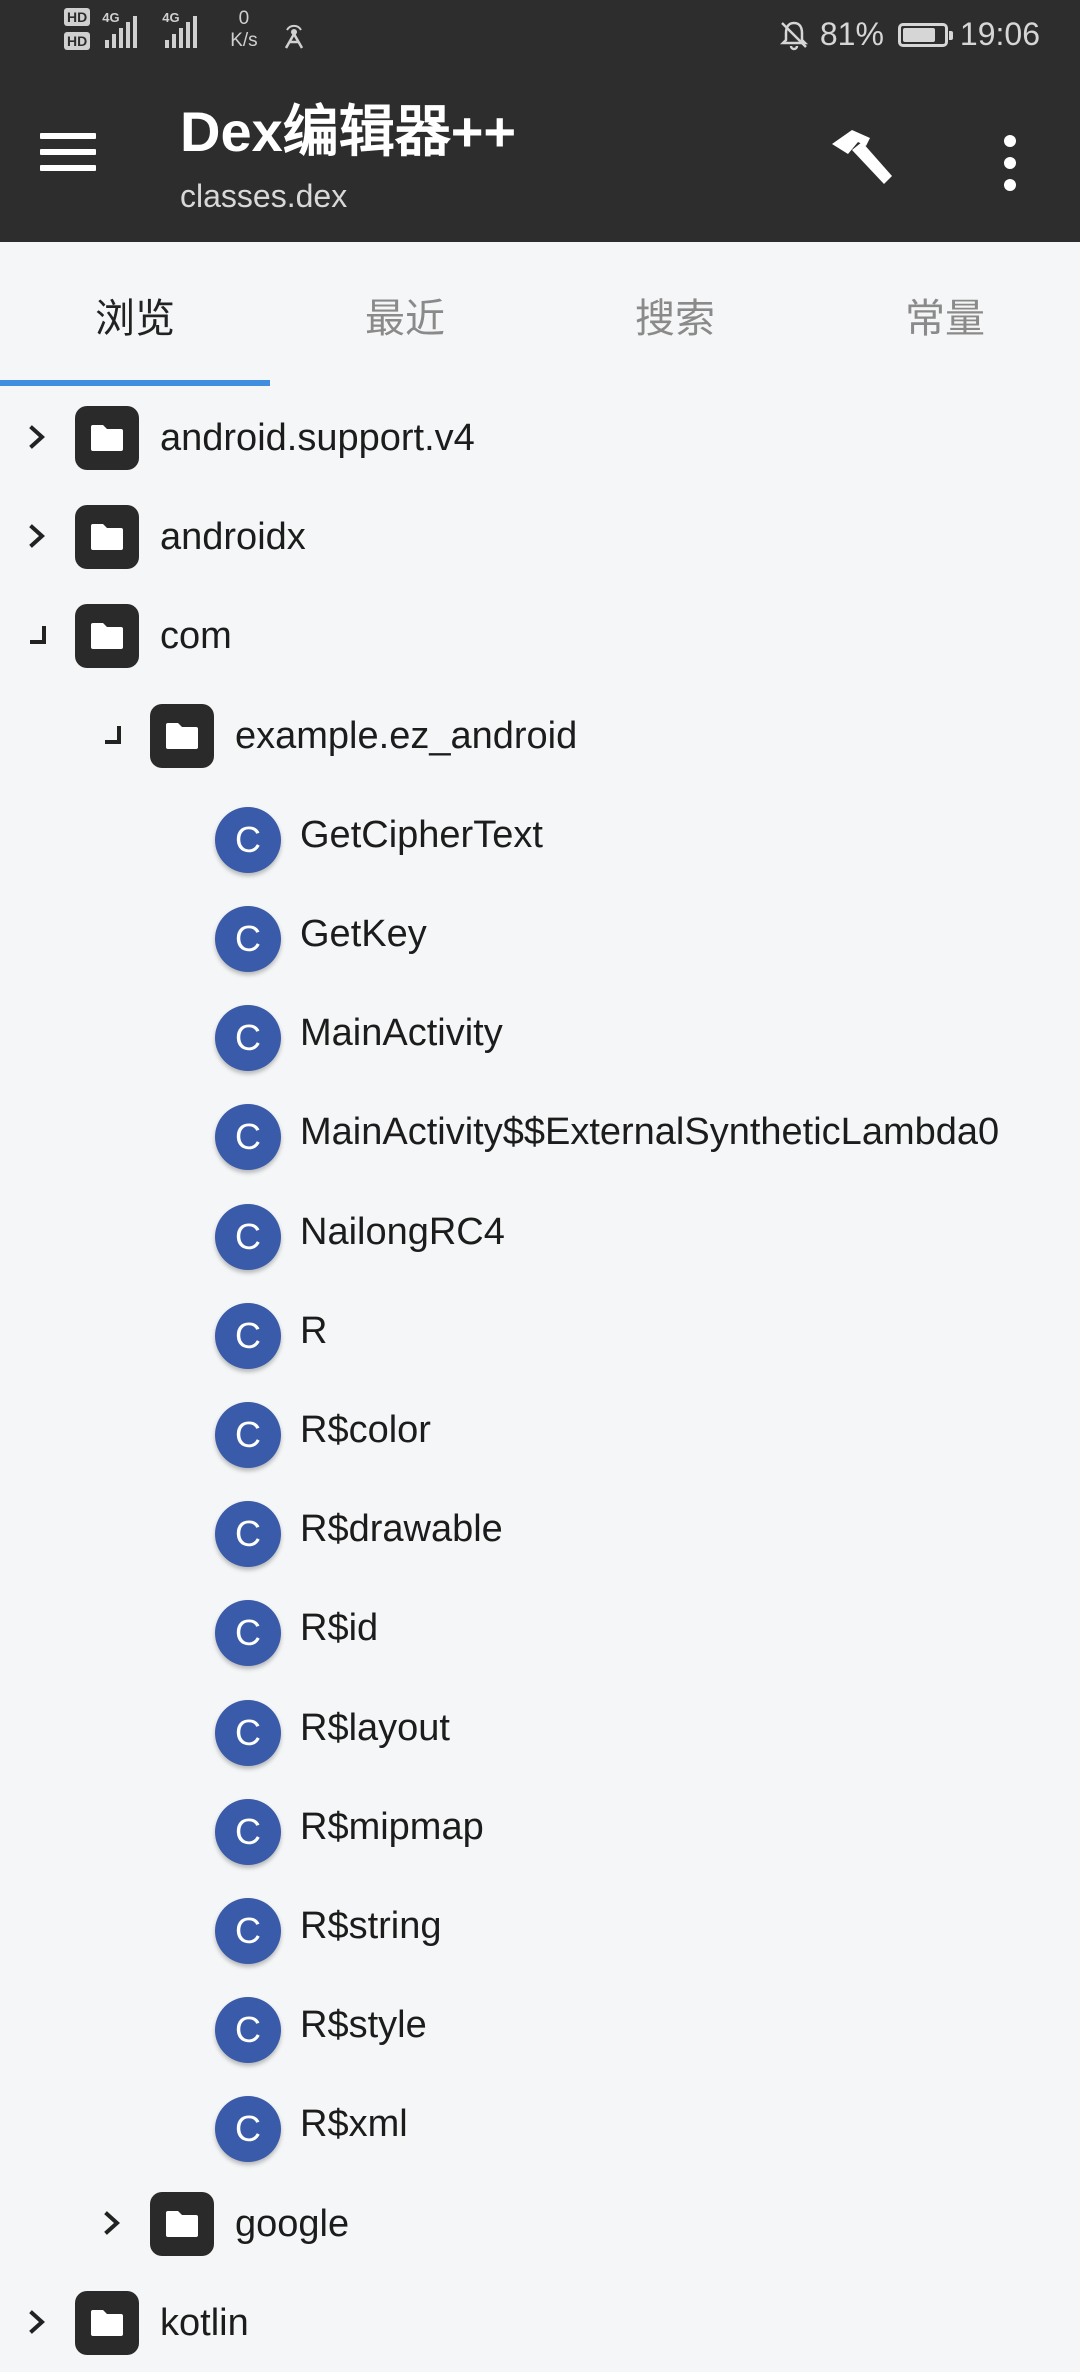  What do you see at coordinates (184, 28) in the screenshot?
I see `signal-2-icon: 4G` at bounding box center [184, 28].